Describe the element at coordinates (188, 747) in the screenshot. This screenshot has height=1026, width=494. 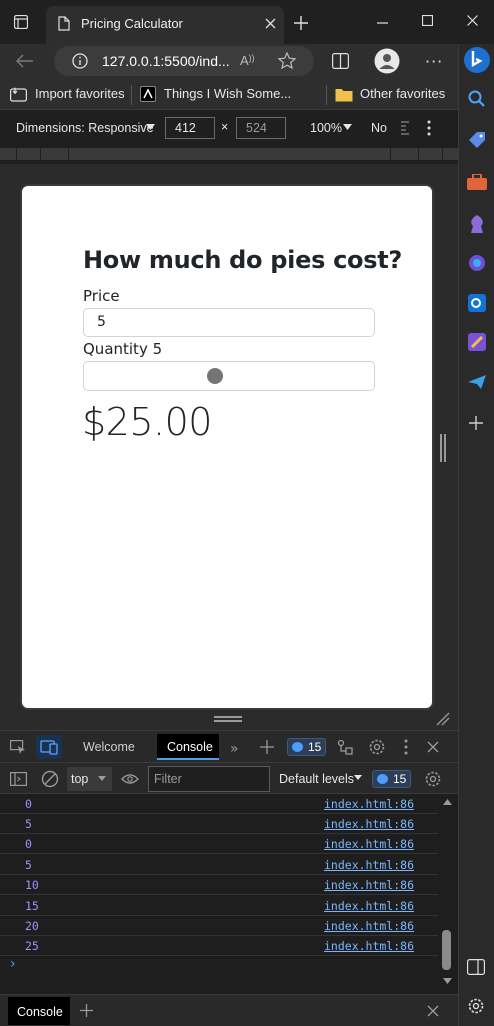
I see `tab-console: Console` at that location.